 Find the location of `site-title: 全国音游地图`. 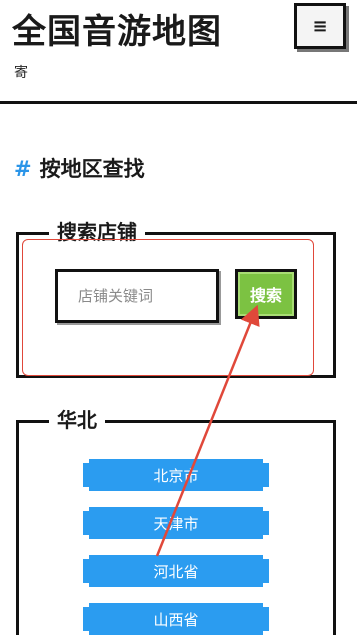

site-title: 全国音游地图 is located at coordinates (117, 32).